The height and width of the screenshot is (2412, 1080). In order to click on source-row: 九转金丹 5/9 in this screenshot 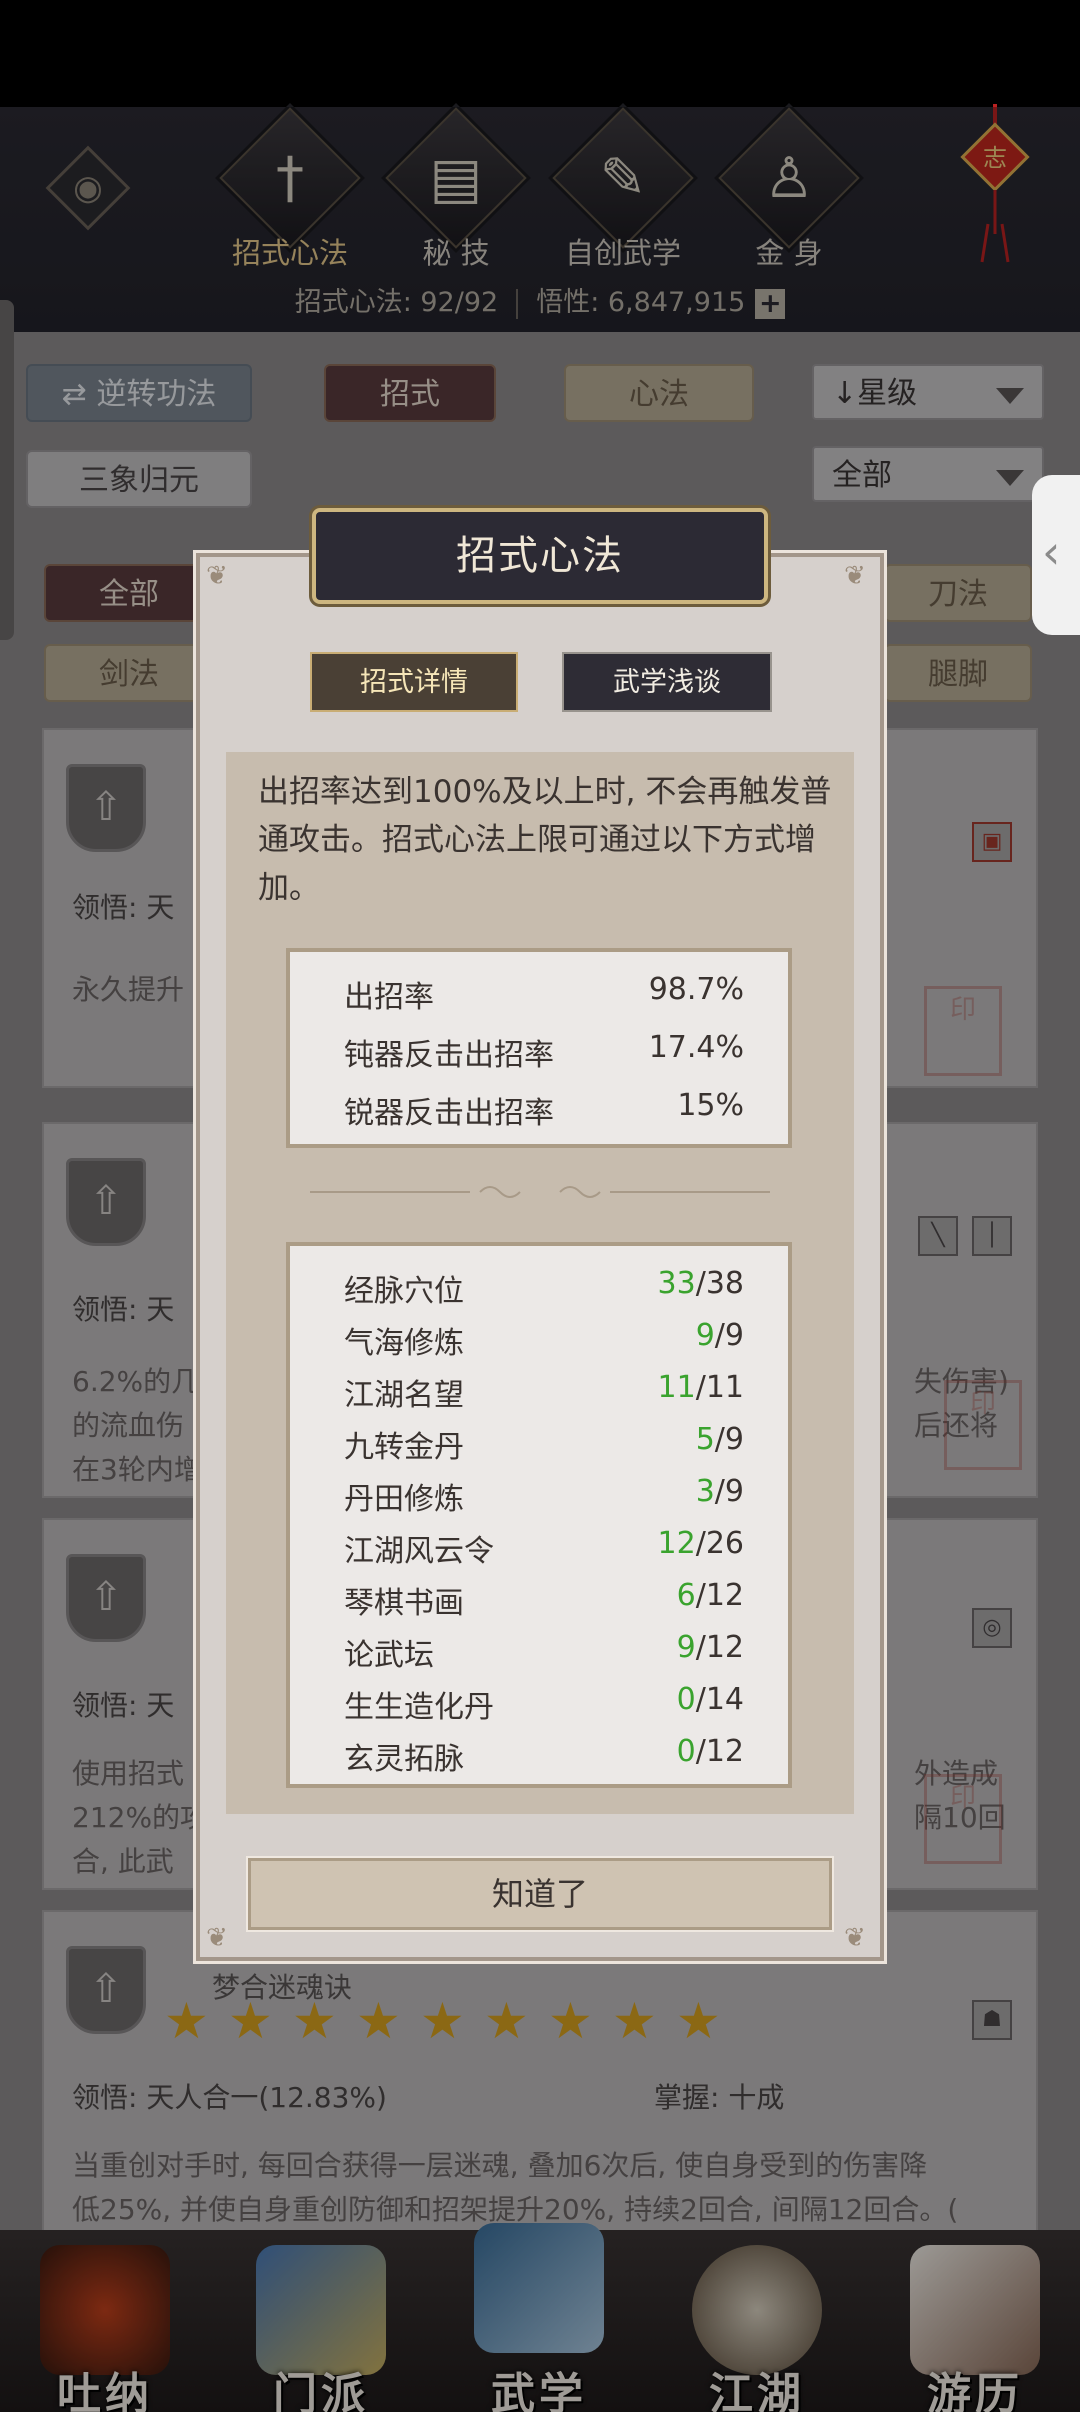, I will do `click(544, 1443)`.